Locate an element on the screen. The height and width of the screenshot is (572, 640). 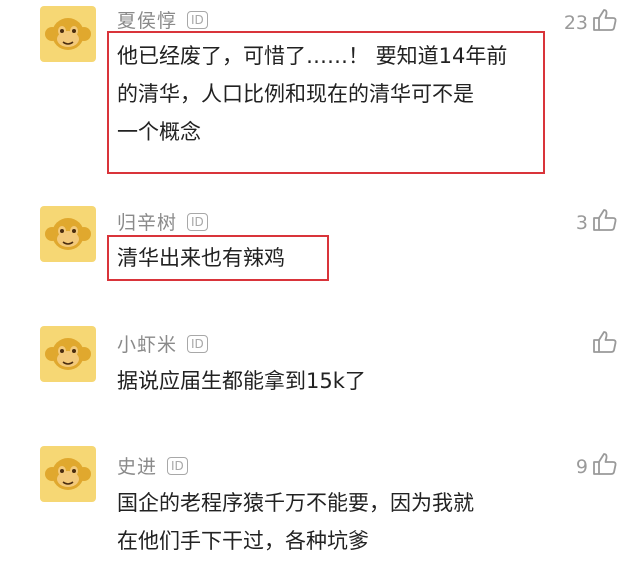
comment-text-line: 清华出来也有辣鸡 is located at coordinates (201, 258).